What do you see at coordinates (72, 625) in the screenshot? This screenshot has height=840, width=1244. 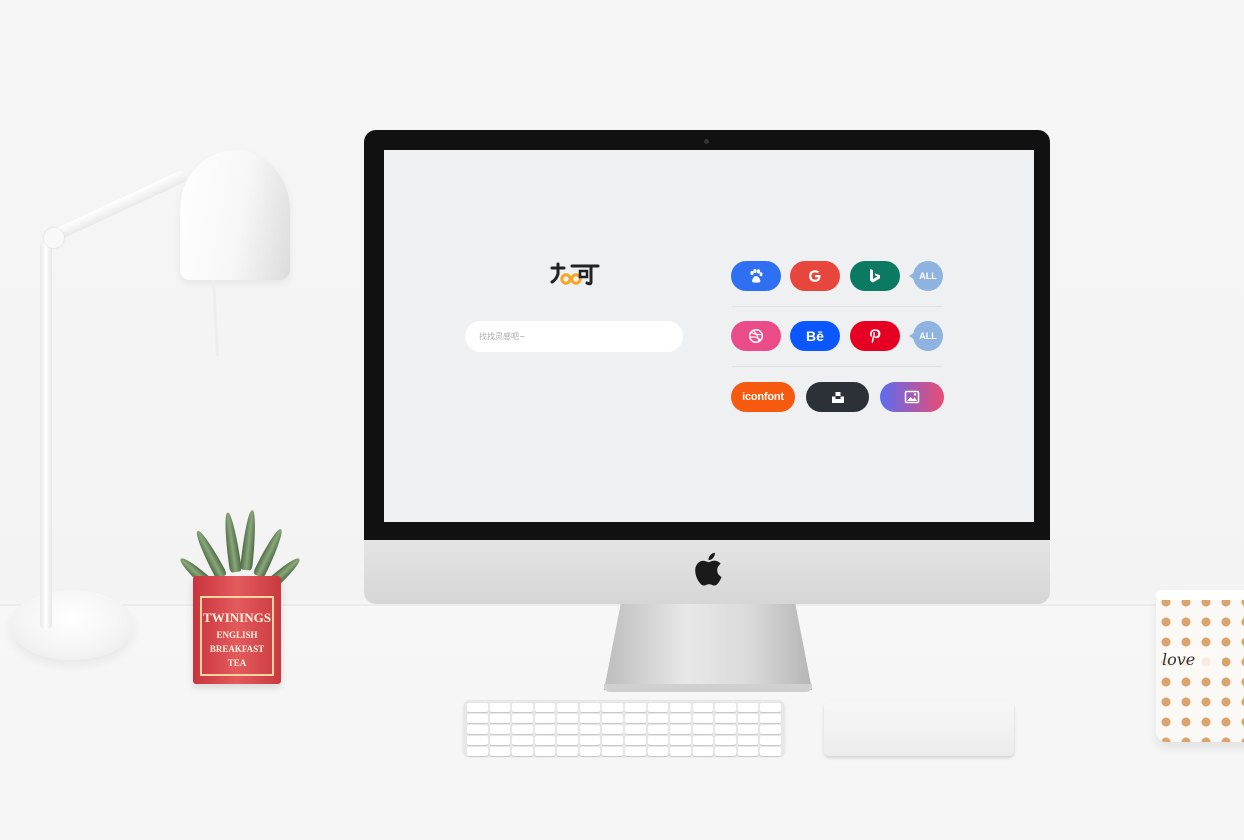 I see `lamp-base` at bounding box center [72, 625].